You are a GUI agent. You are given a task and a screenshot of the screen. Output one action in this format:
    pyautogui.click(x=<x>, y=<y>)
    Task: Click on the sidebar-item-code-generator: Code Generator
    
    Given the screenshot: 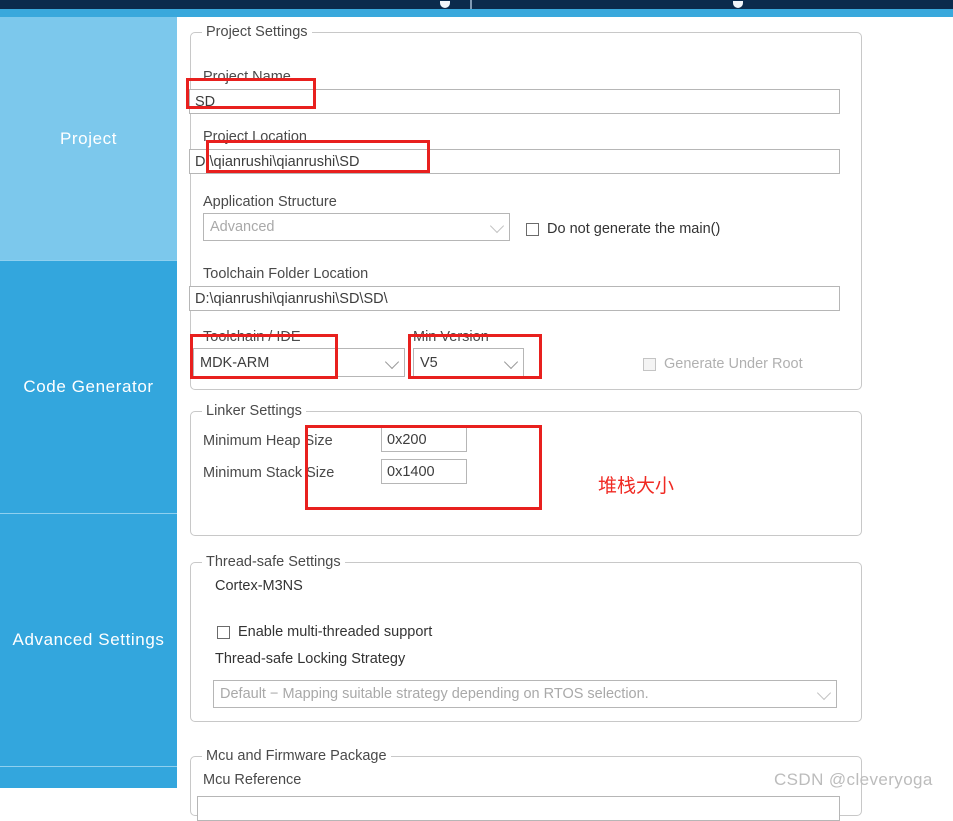 What is the action you would take?
    pyautogui.click(x=88, y=387)
    